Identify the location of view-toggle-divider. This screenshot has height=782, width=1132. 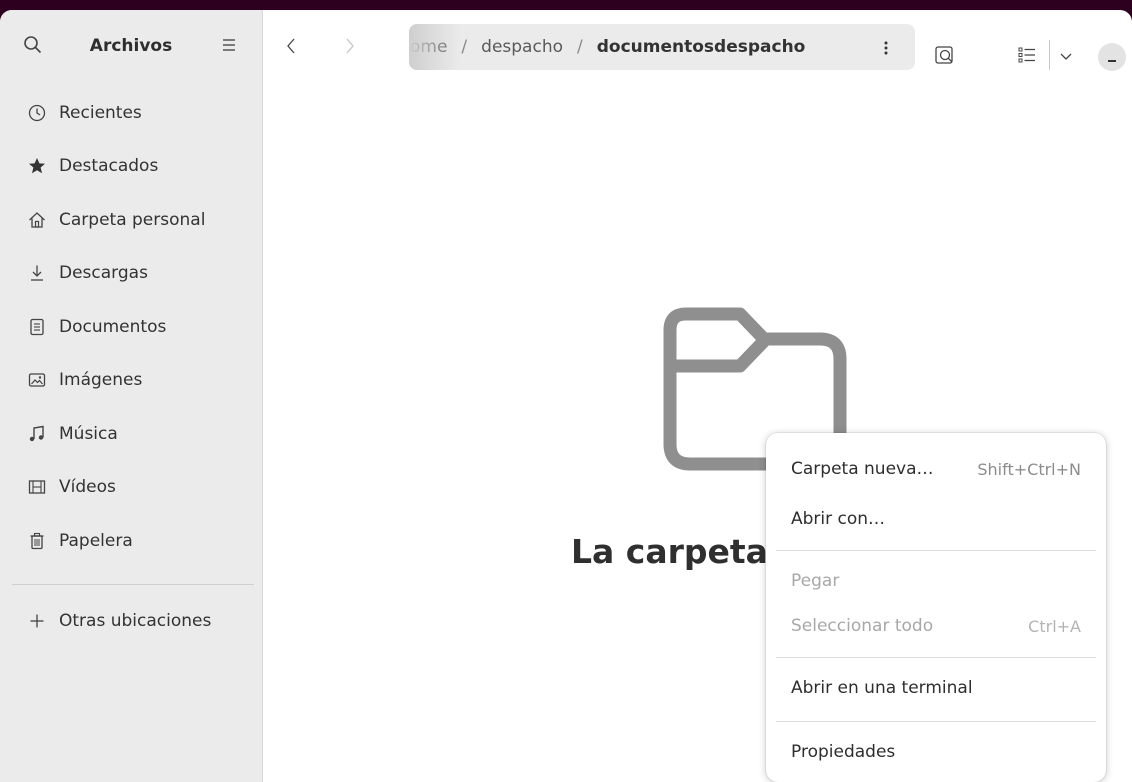
(1049, 55).